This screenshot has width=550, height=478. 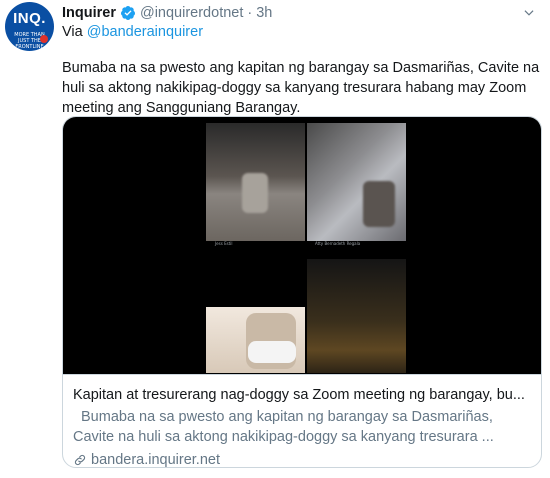 What do you see at coordinates (145, 32) in the screenshot?
I see `via-mention-link: @banderainquirer` at bounding box center [145, 32].